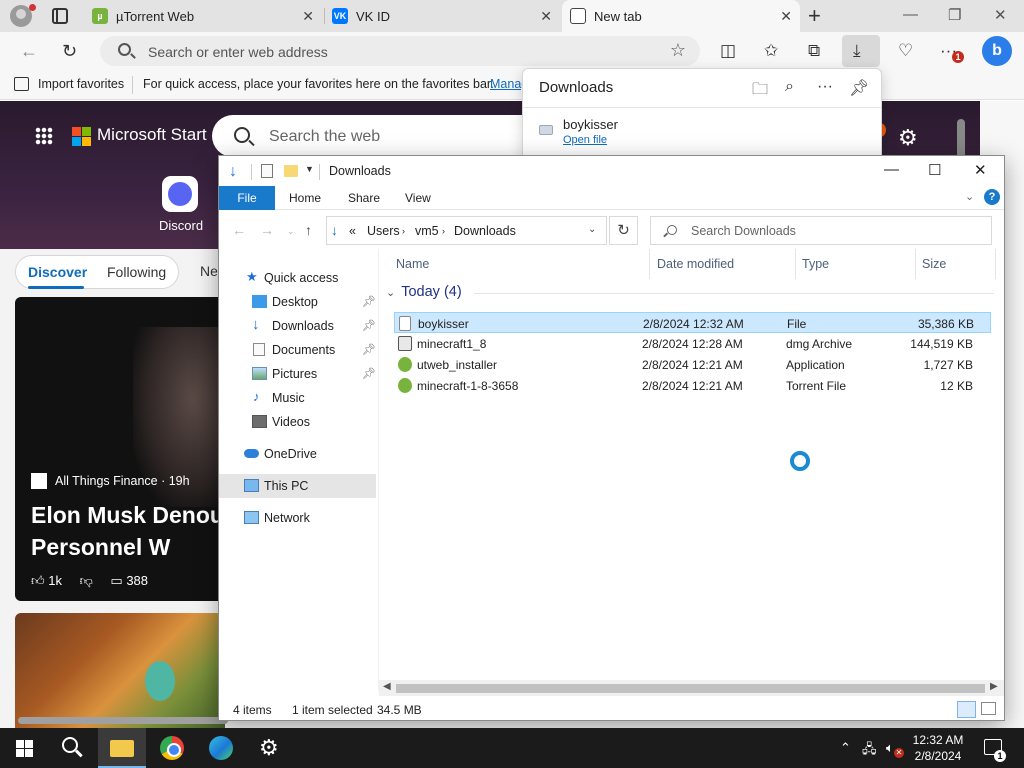  What do you see at coordinates (297, 518) in the screenshot?
I see `nav-network: Network` at bounding box center [297, 518].